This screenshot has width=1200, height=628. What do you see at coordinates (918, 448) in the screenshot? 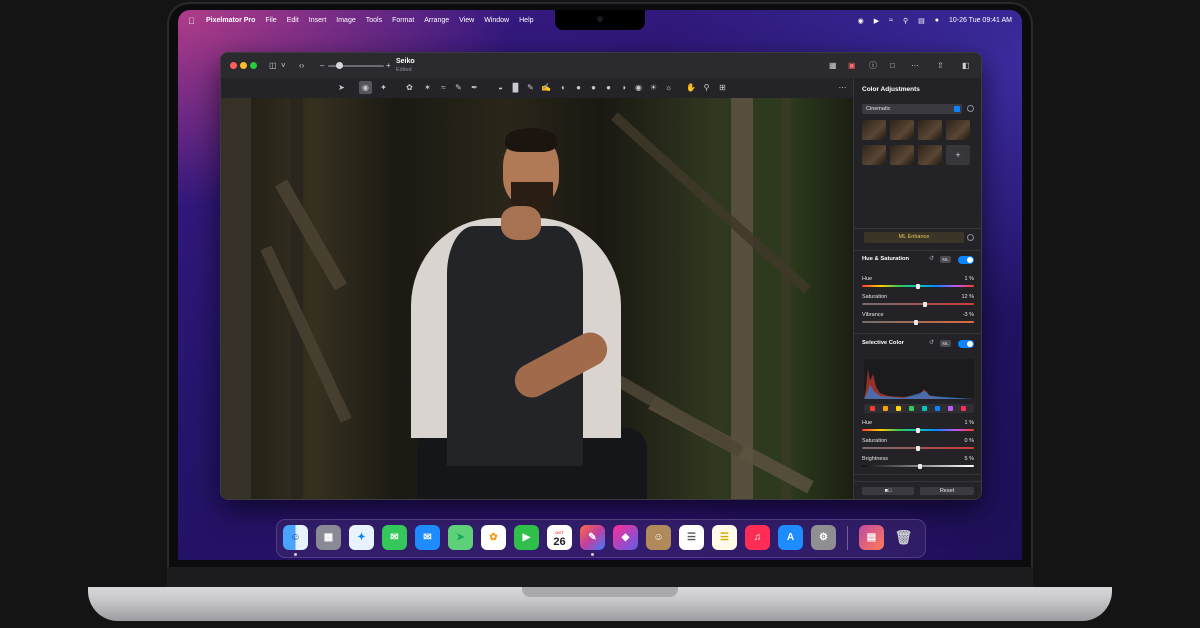
I see `sc-saturation-slider-knob` at bounding box center [918, 448].